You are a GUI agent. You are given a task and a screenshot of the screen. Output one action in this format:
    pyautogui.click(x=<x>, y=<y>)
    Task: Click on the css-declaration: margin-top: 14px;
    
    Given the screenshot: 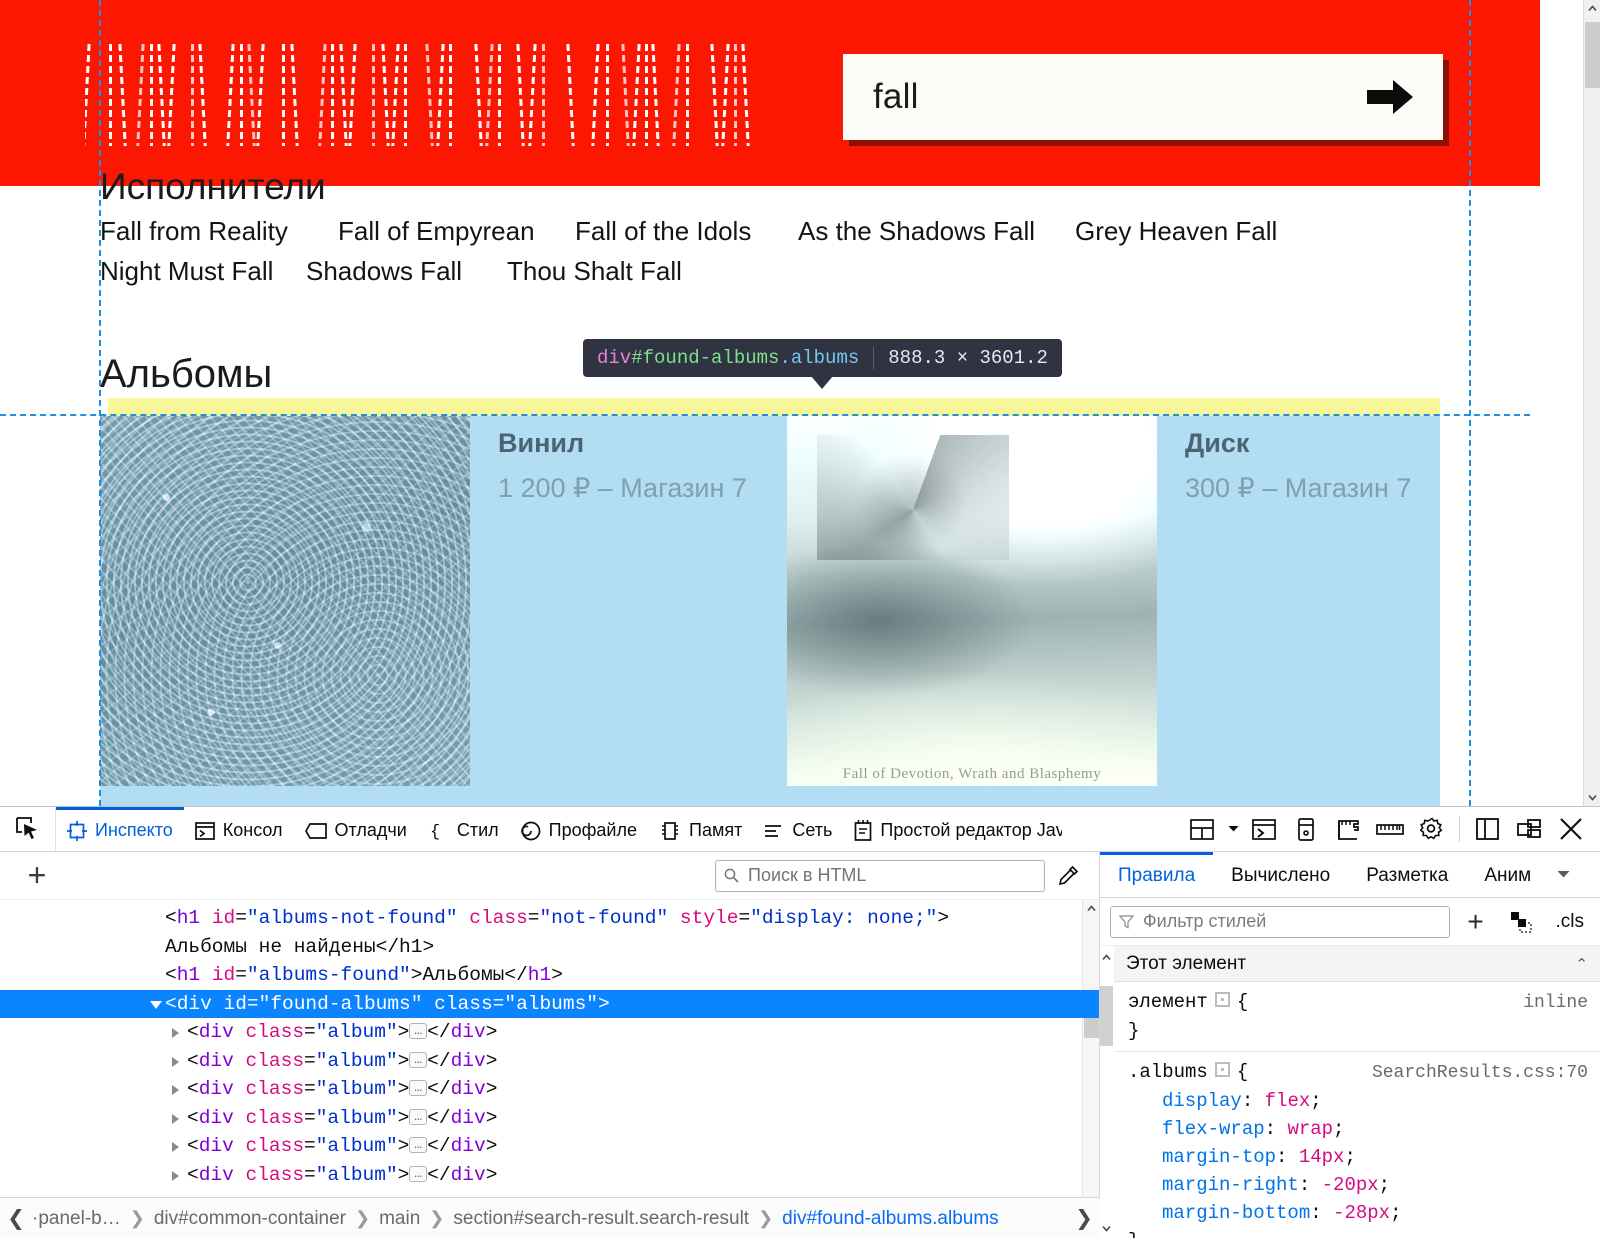 What is the action you would take?
    pyautogui.click(x=1358, y=1157)
    